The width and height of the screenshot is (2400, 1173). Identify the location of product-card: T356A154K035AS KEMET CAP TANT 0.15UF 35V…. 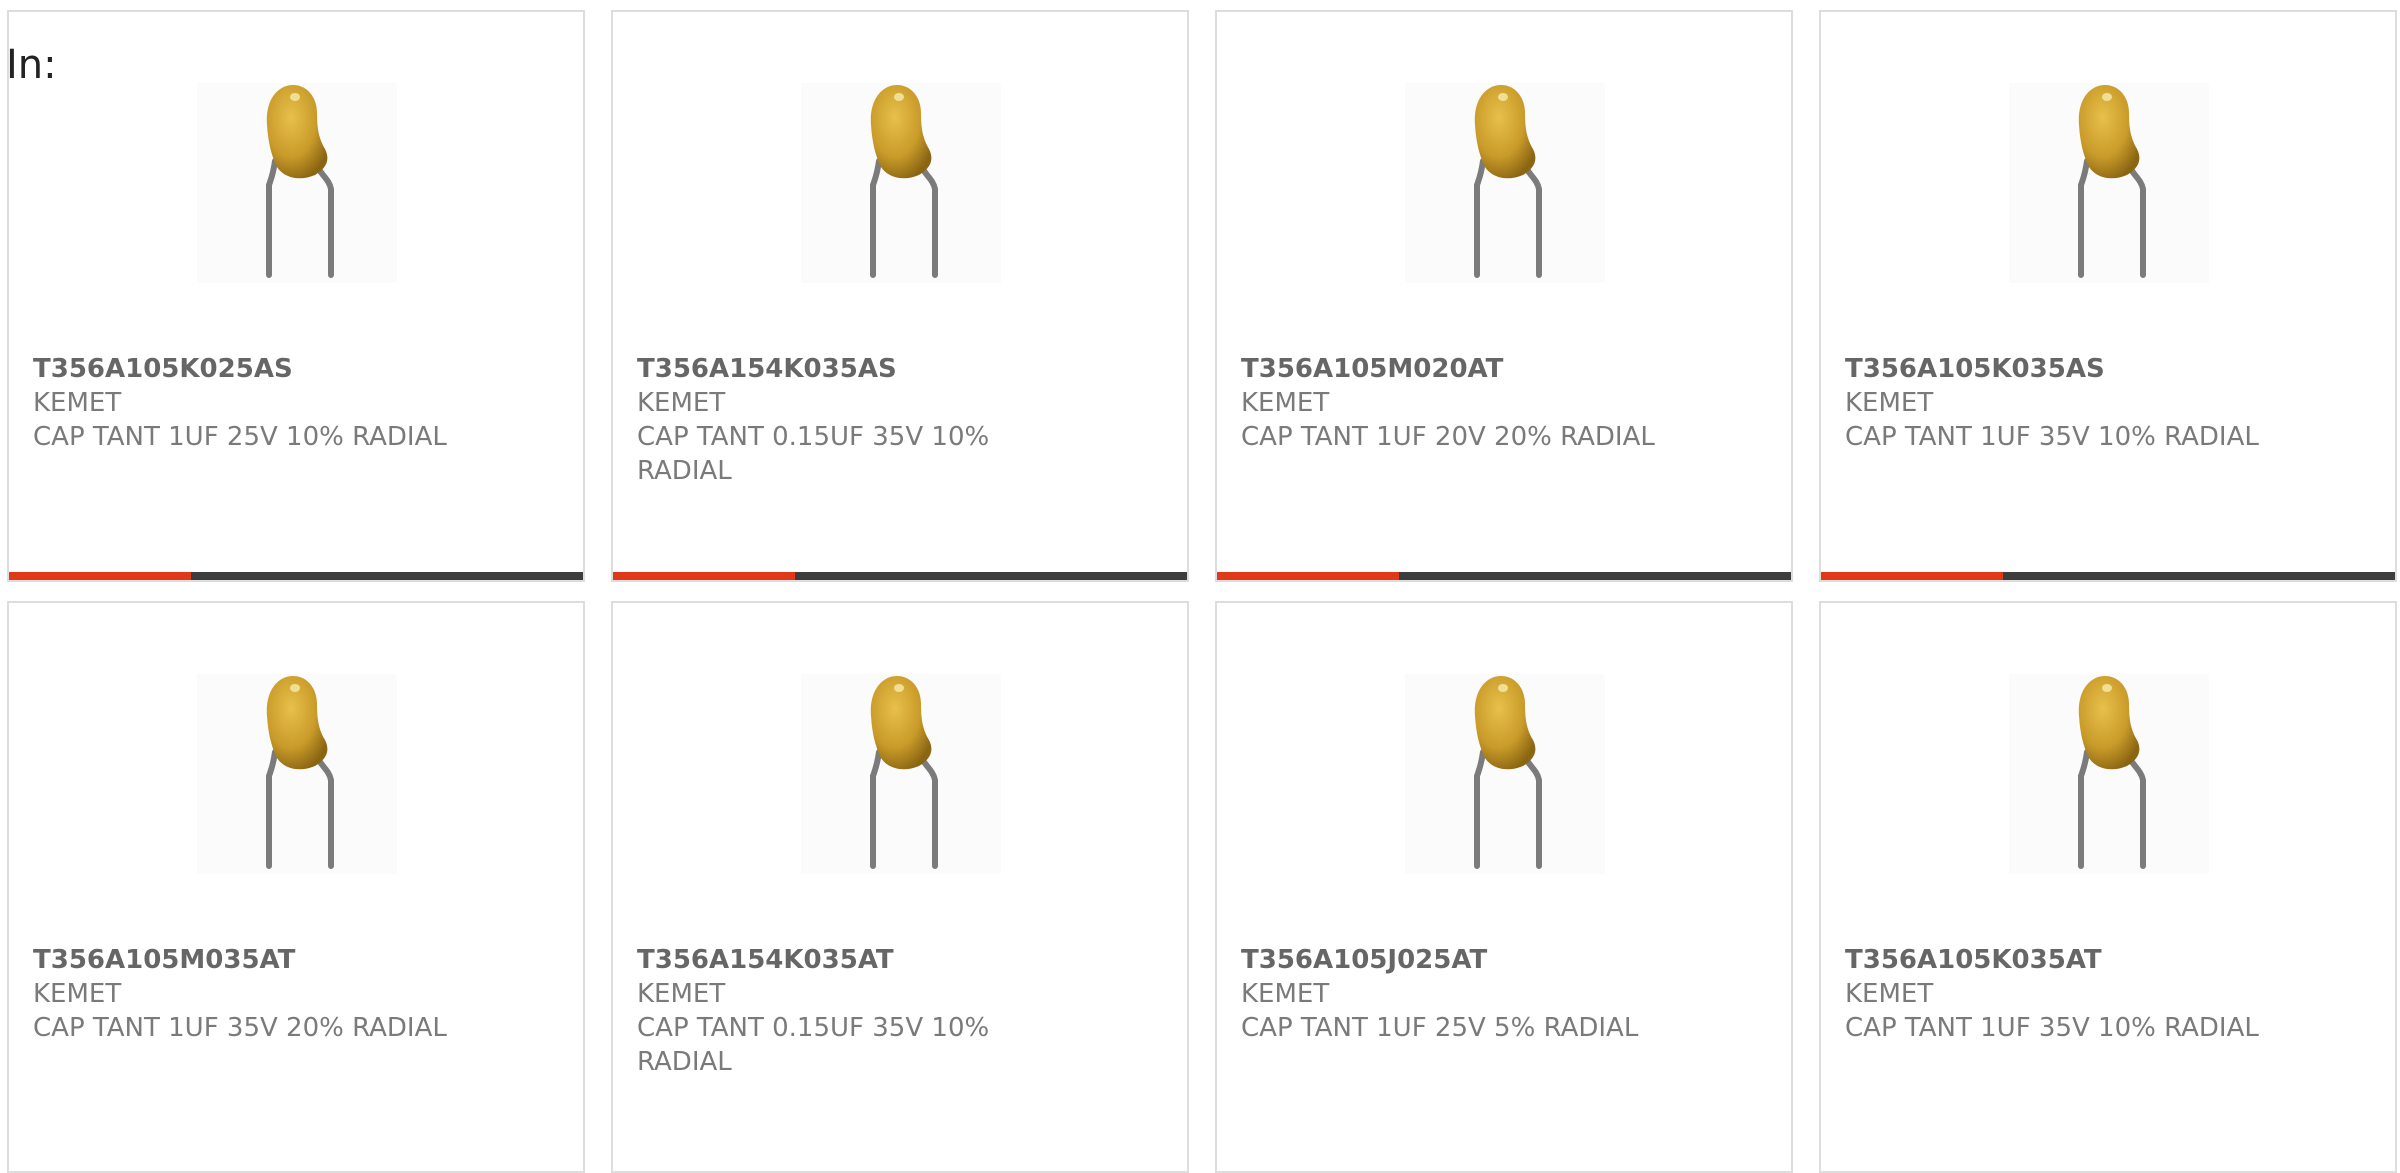
(900, 296).